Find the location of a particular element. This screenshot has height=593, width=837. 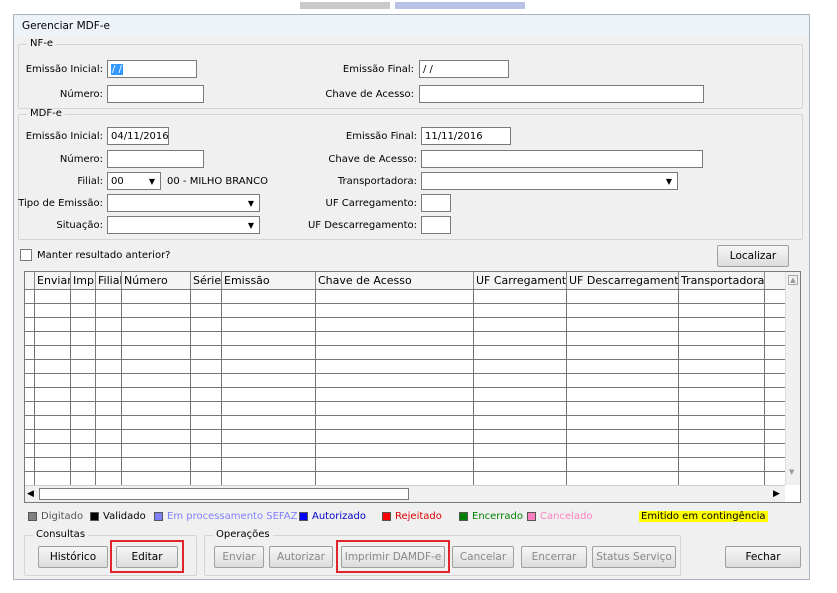

scroll-up-icon: ▲ is located at coordinates (793, 280).